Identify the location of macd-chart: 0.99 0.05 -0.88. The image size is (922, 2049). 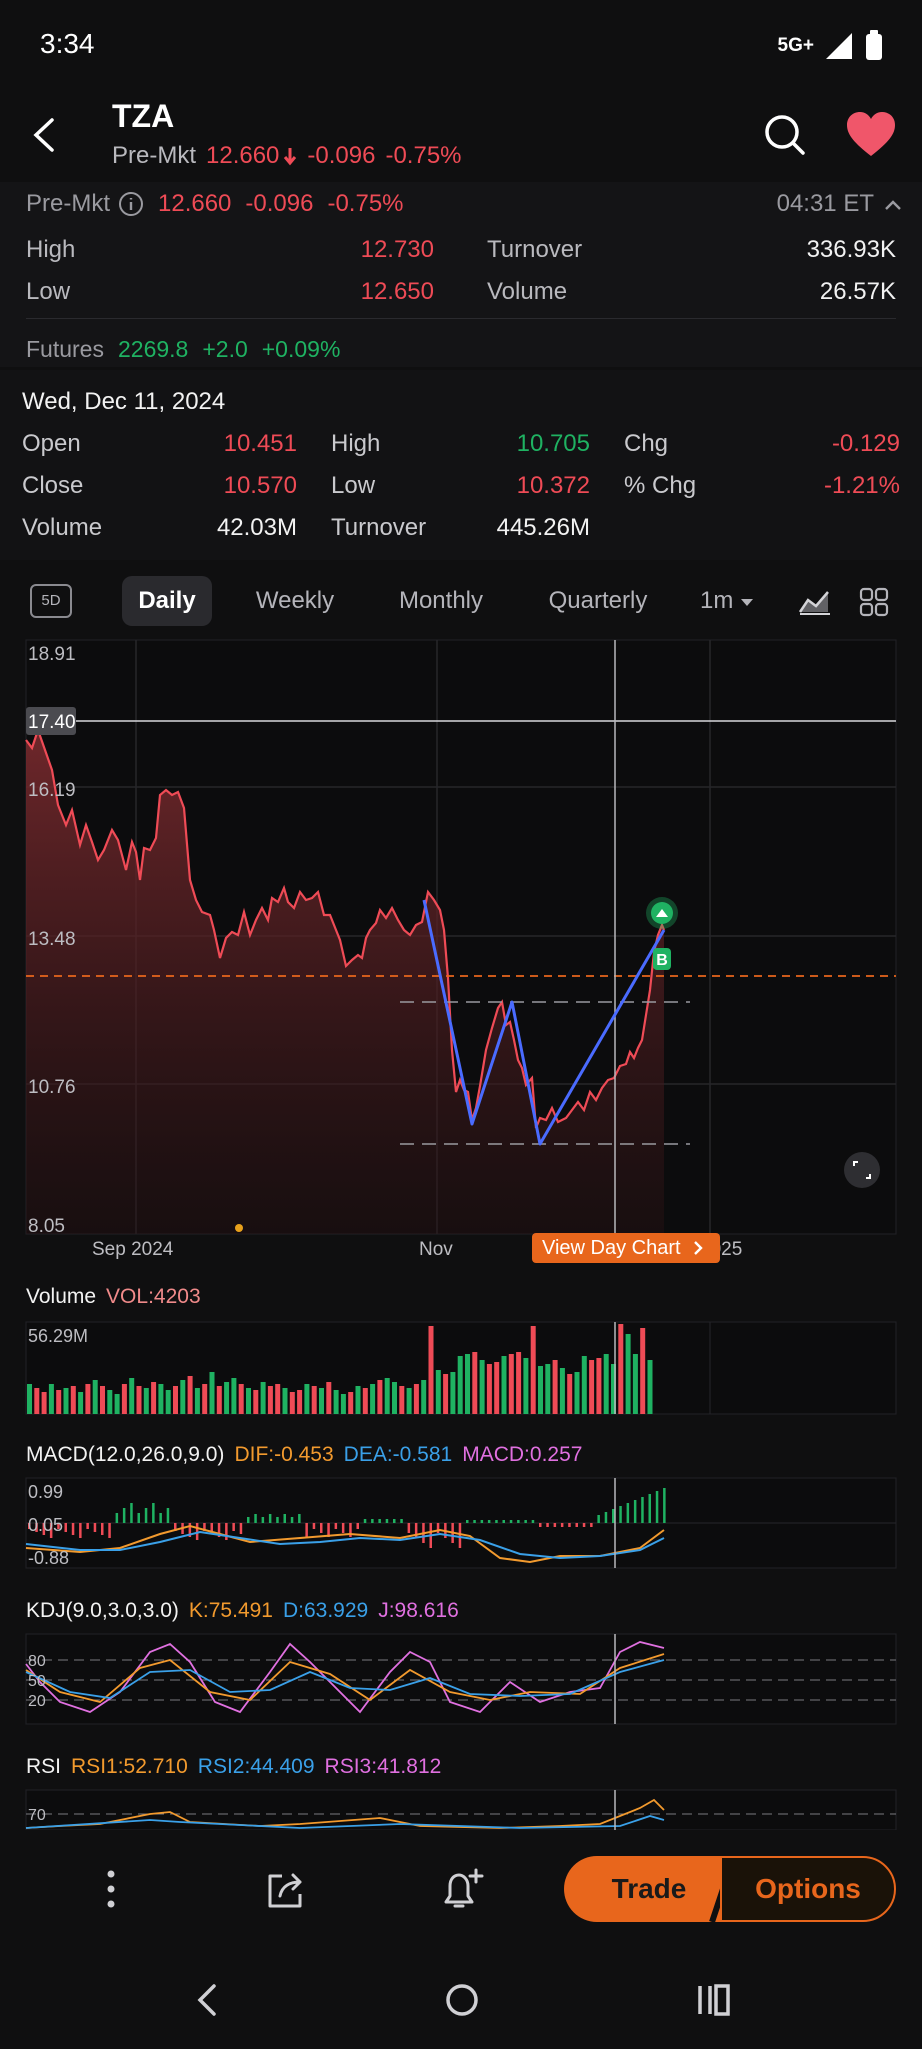
(461, 1524).